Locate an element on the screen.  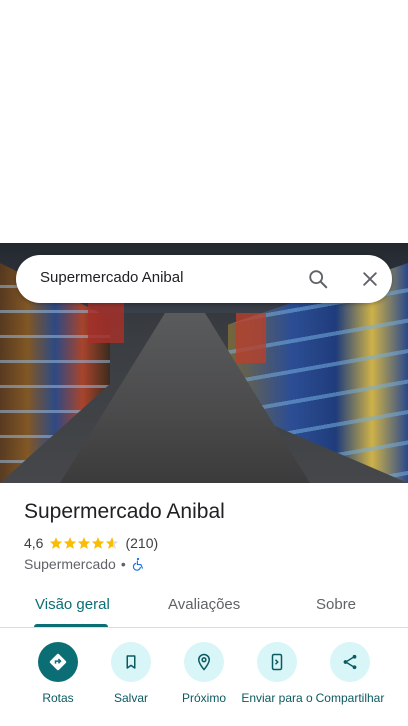
directions-icon is located at coordinates (58, 662).